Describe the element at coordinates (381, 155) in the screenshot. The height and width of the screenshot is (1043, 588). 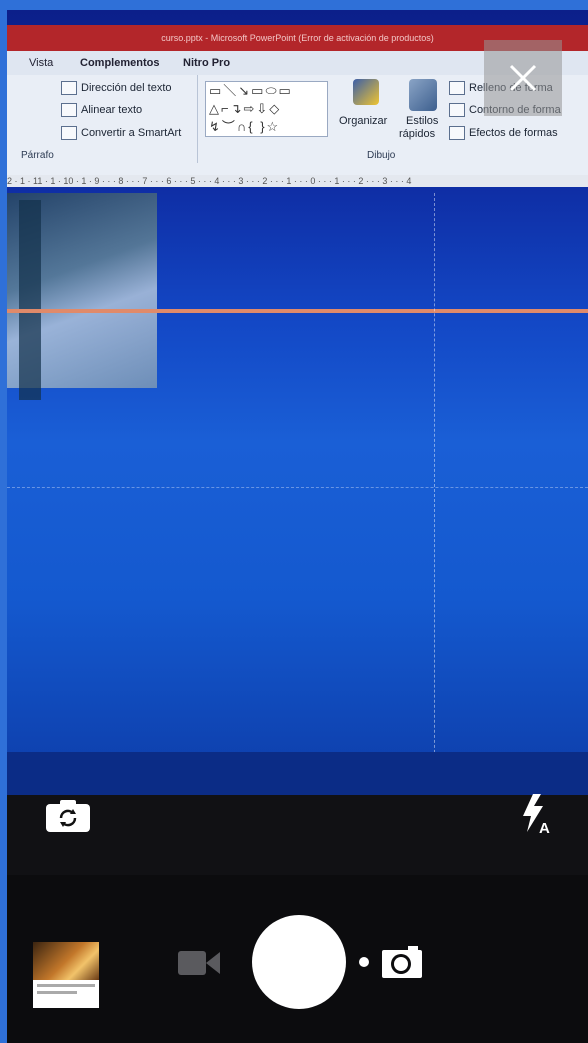
I see `drawing-group-label: Dibujo` at that location.